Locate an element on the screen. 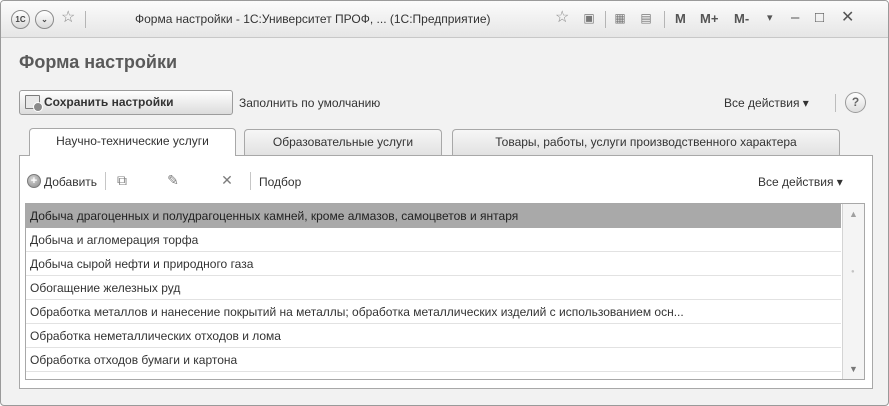 The width and height of the screenshot is (889, 406). favorite-add-icon: ☆ is located at coordinates (562, 18).